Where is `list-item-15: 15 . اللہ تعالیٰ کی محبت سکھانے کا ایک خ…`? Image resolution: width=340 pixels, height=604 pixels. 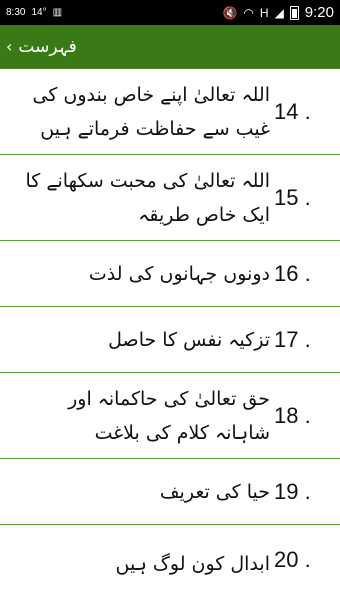
list-item-15: 15 . اللہ تعالیٰ کی محبت سکھانے کا ایک خ… is located at coordinates (170, 198).